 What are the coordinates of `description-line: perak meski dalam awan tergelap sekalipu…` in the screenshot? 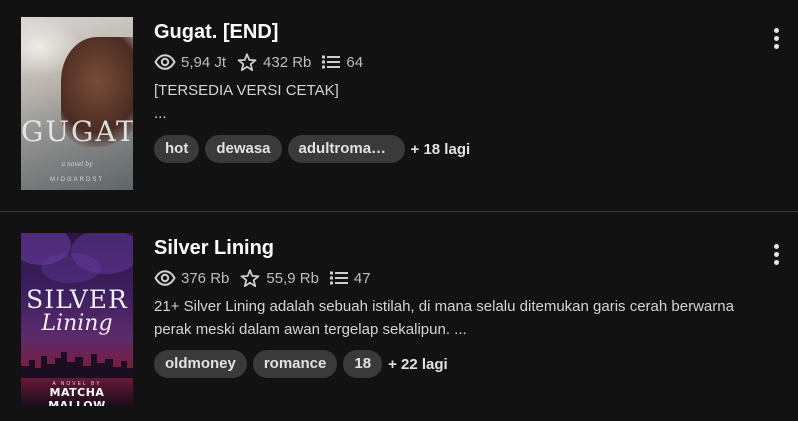 It's located at (310, 329).